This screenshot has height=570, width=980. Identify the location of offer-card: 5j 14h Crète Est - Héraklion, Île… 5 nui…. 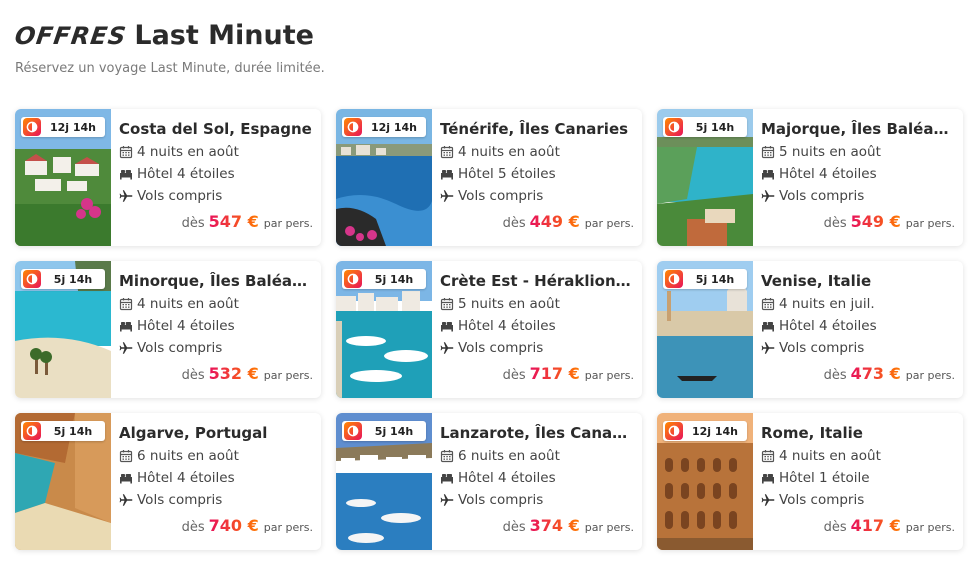
(489, 329).